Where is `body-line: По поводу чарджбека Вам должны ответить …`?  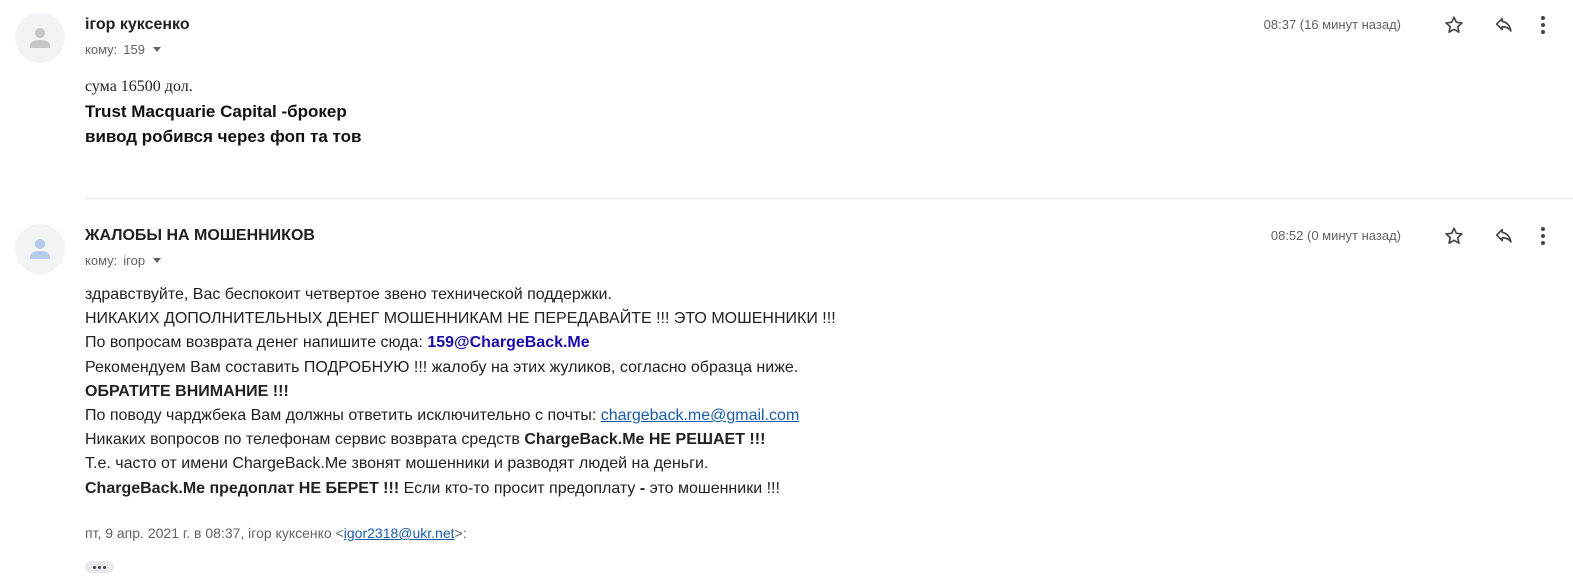 body-line: По поводу чарджбека Вам должны ответить … is located at coordinates (460, 416).